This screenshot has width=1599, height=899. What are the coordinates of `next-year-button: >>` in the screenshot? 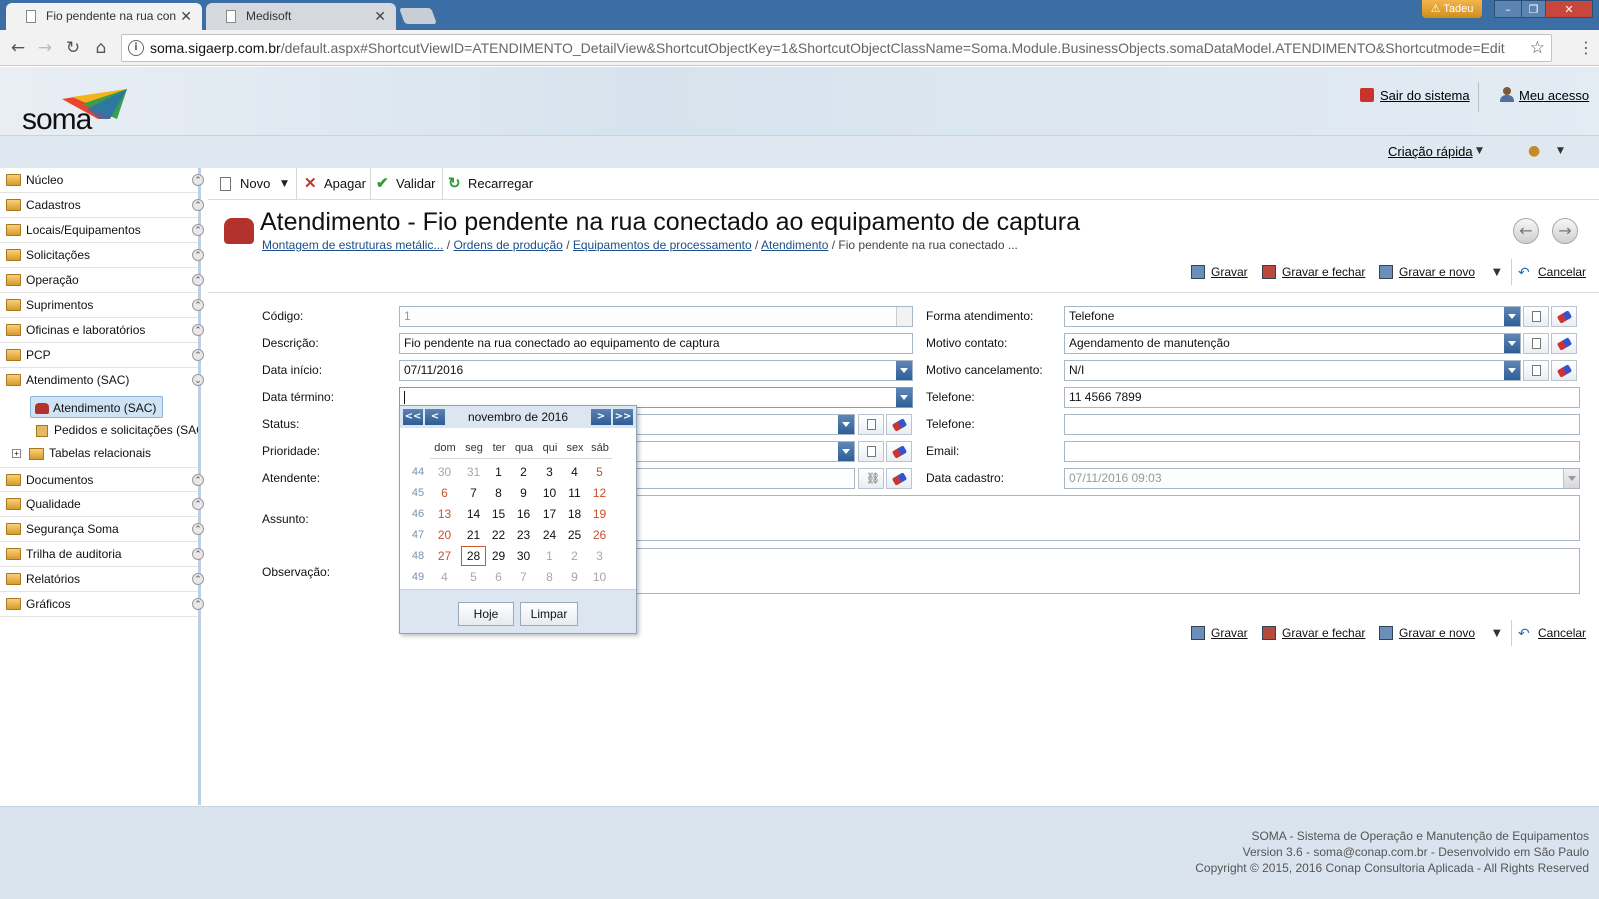 It's located at (623, 417).